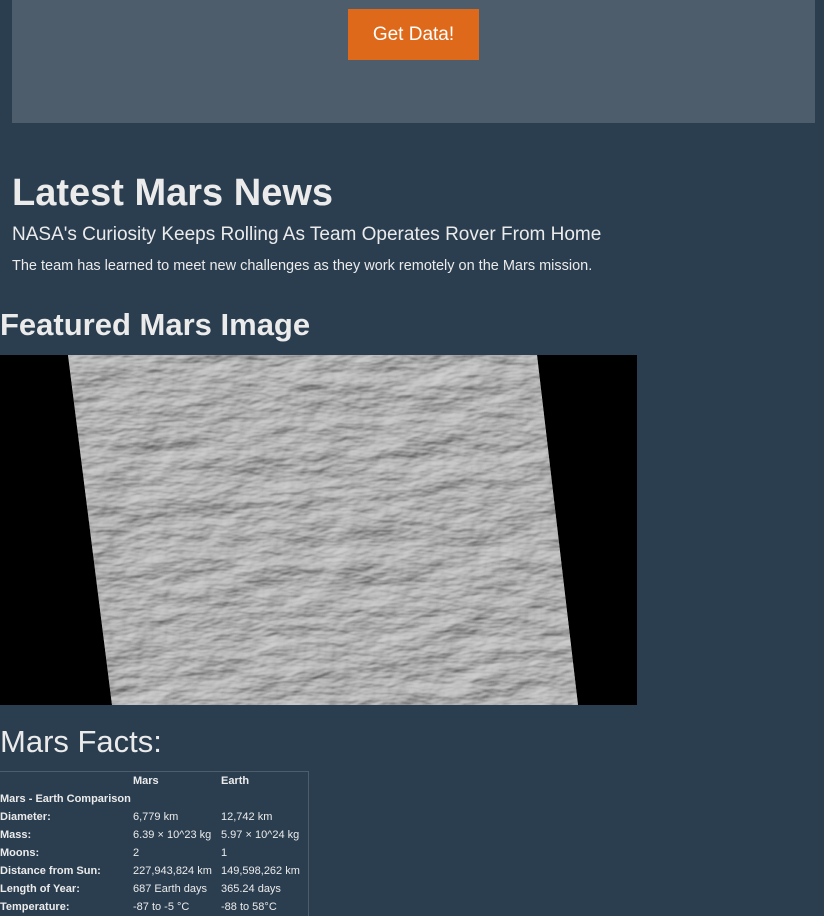  Describe the element at coordinates (173, 193) in the screenshot. I see `news-section-title: Latest Mars News` at that location.